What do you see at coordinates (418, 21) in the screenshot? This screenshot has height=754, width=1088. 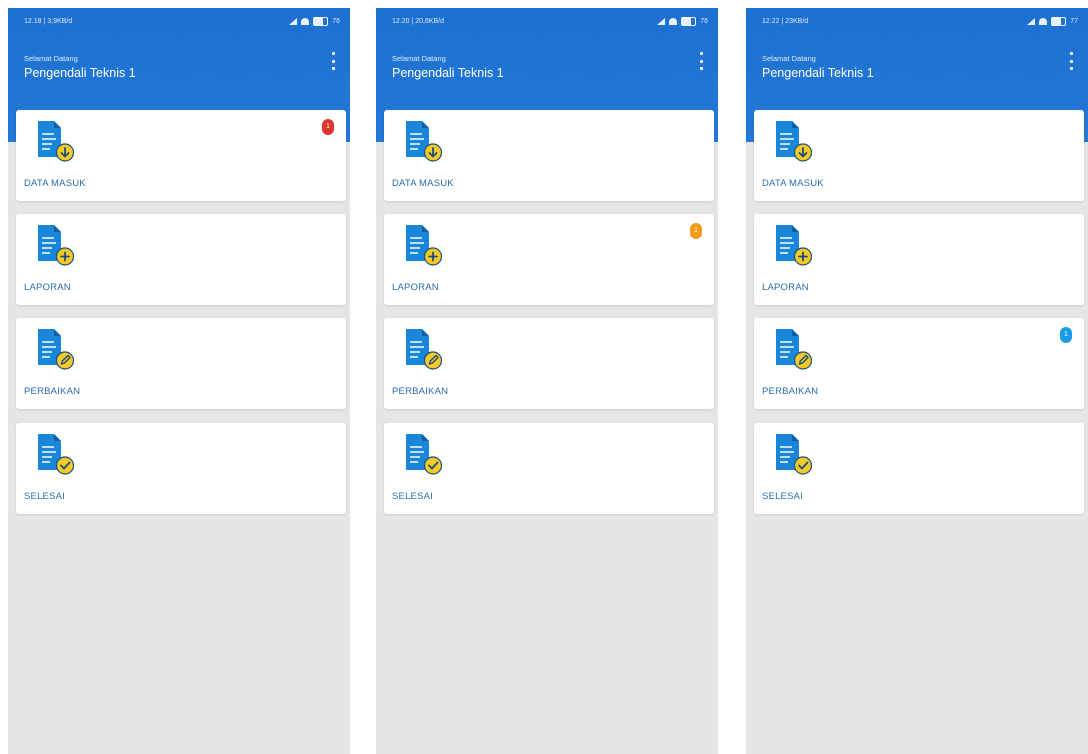 I see `status-time: 12.20 | 20,6KB/d` at bounding box center [418, 21].